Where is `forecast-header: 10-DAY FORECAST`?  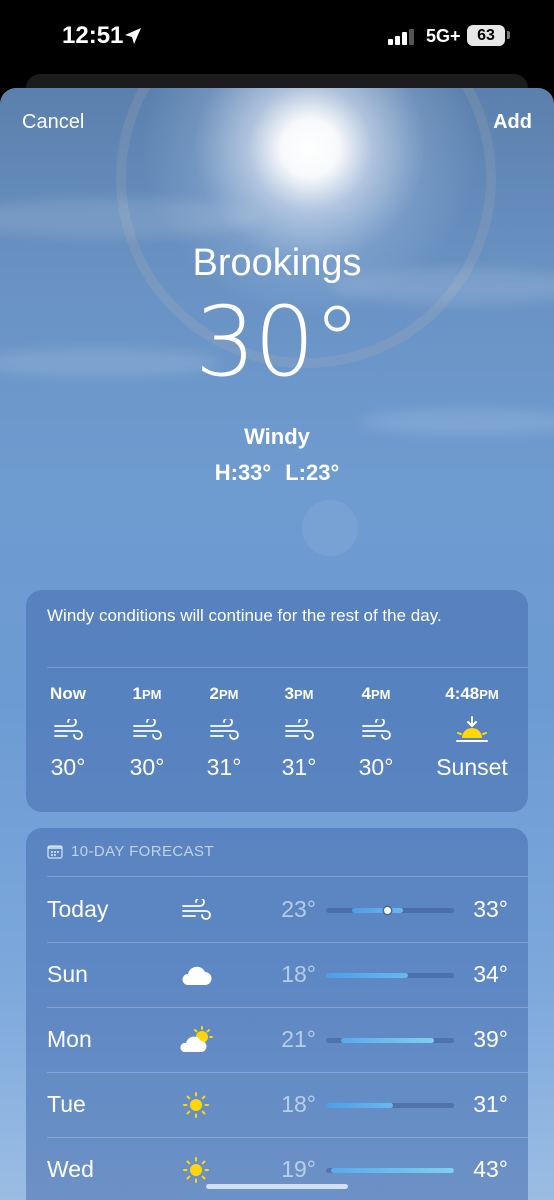
forecast-header: 10-DAY FORECAST is located at coordinates (130, 851).